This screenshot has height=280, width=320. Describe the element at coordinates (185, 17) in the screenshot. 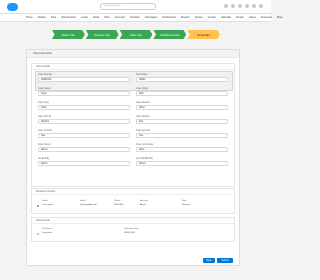

I see `nav-item: Reports` at that location.